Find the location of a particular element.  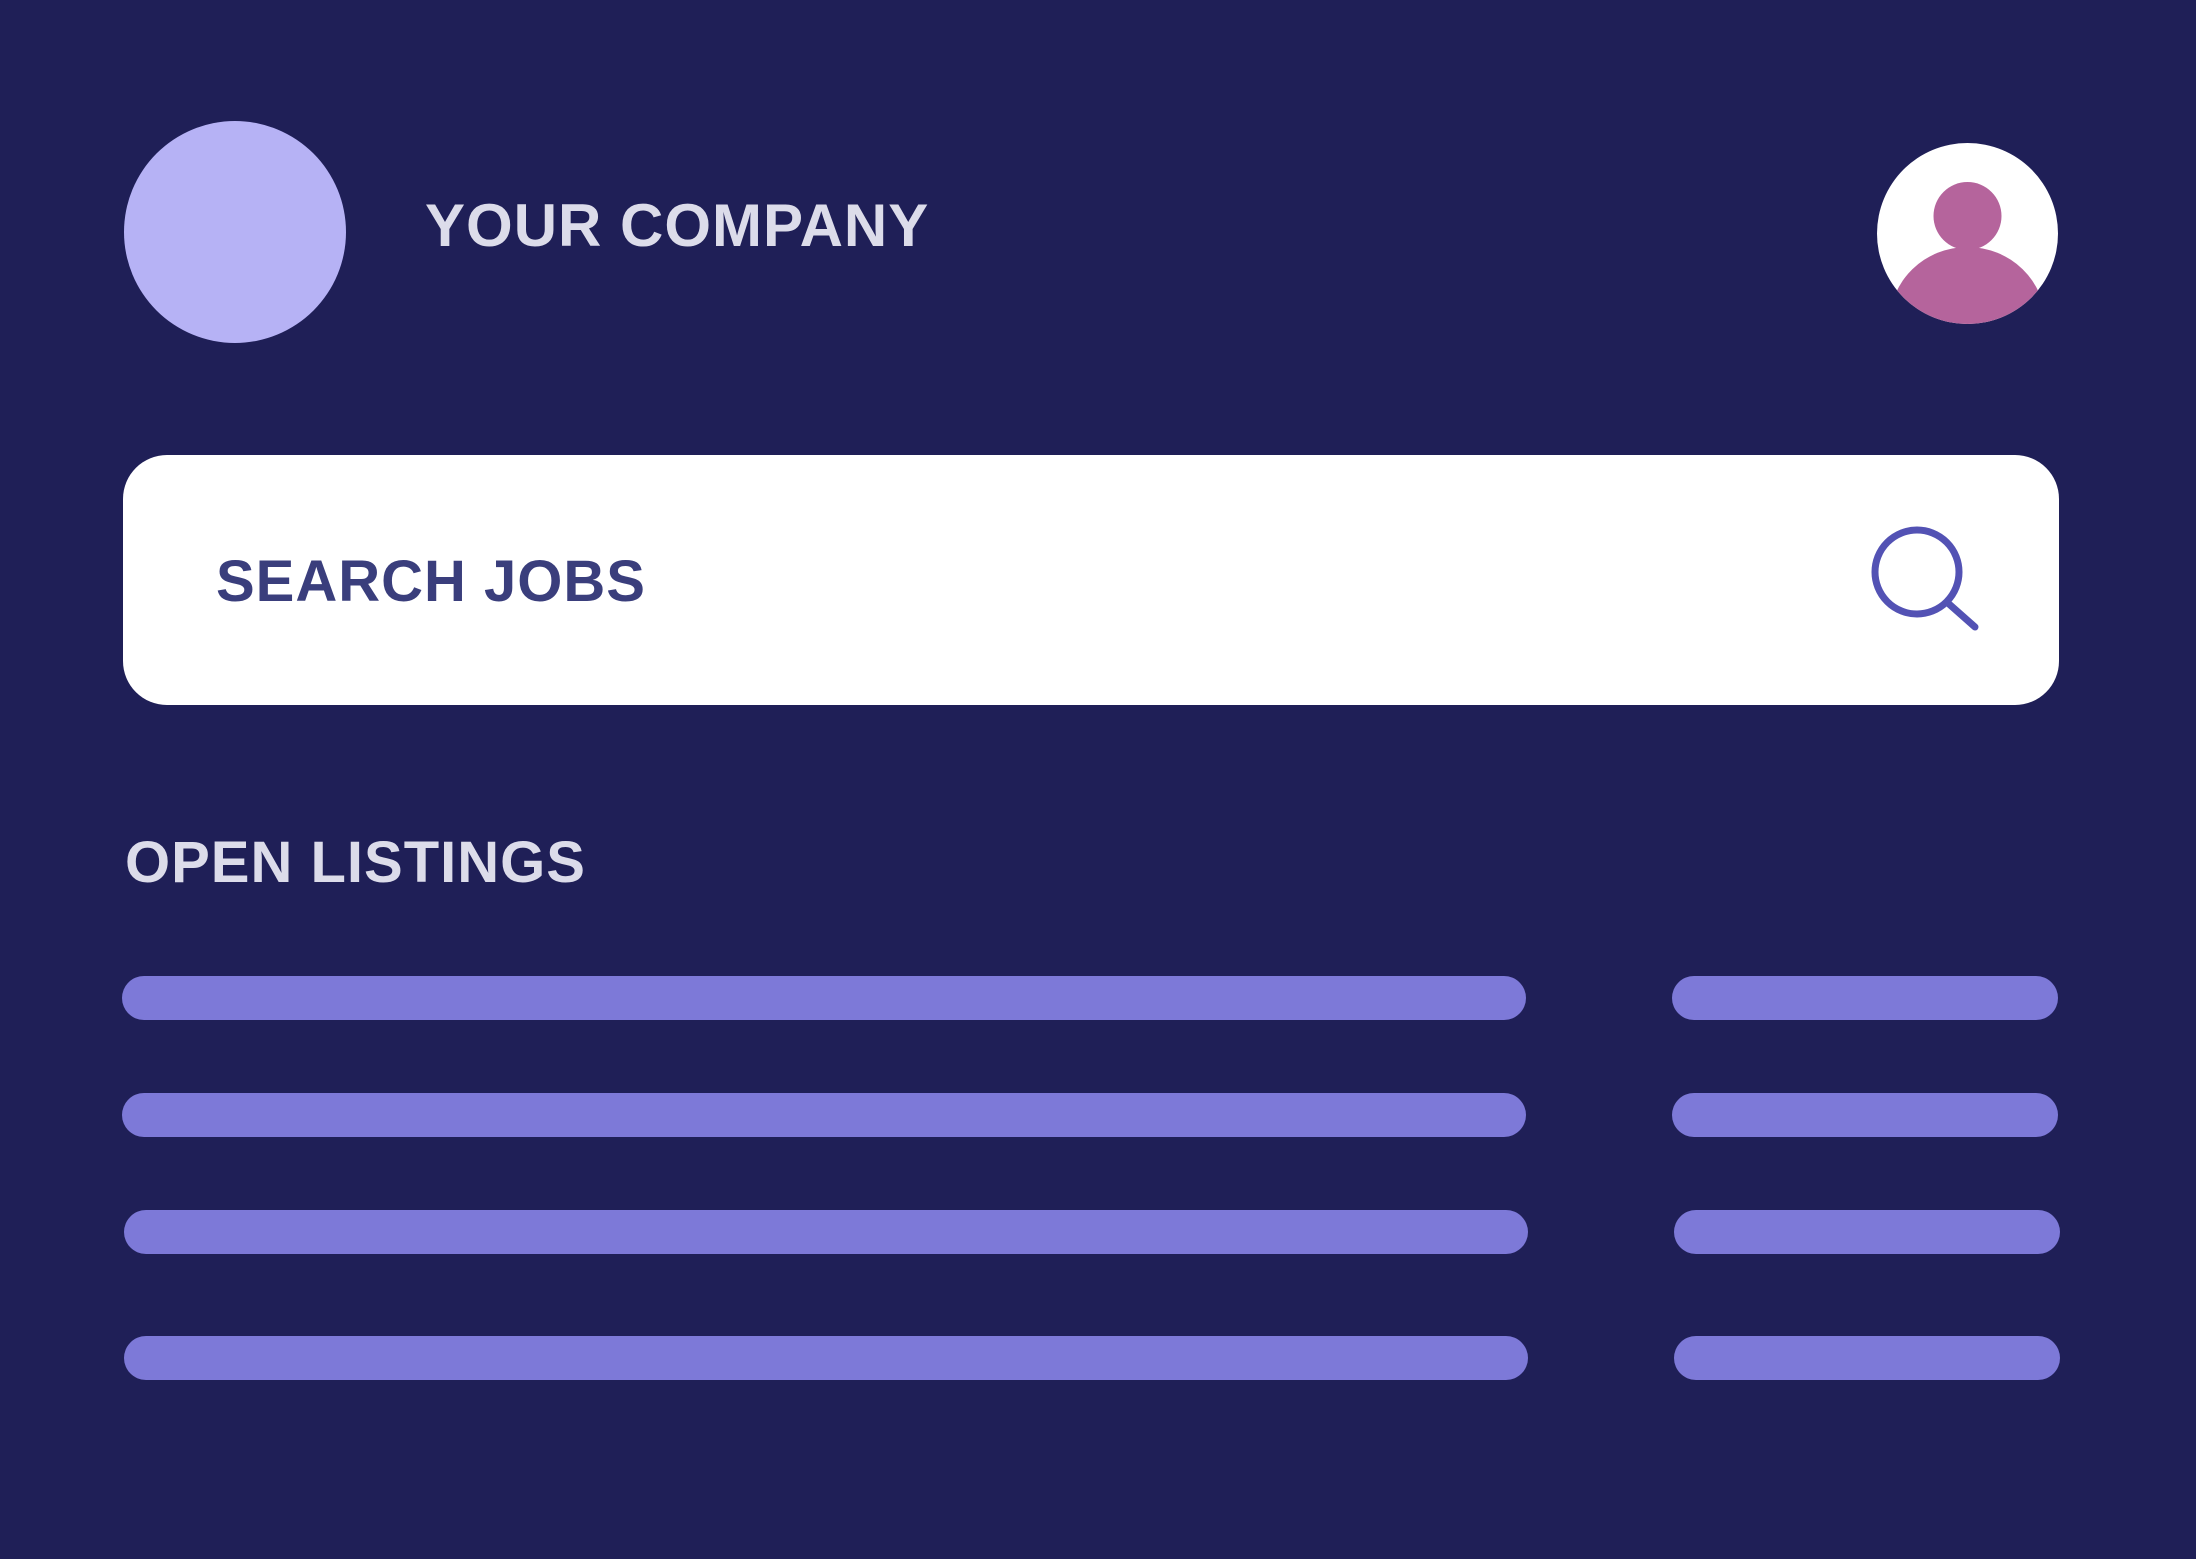

user-avatar-button is located at coordinates (1967, 233).